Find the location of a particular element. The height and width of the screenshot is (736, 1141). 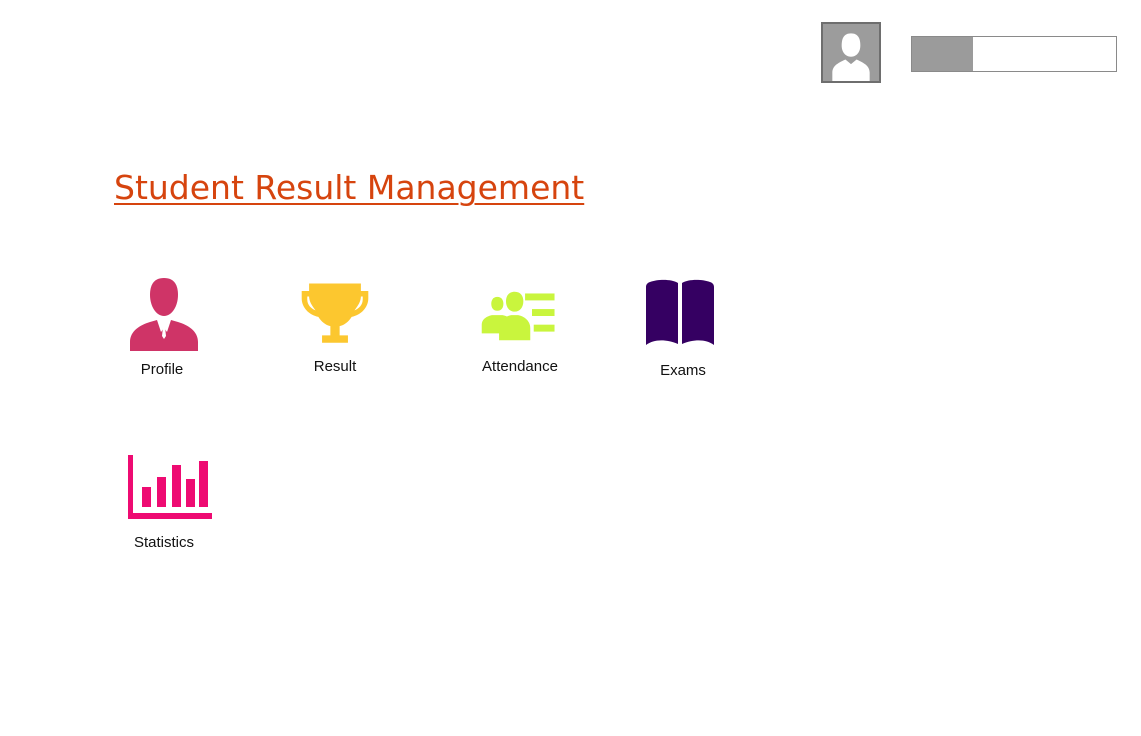

page-title: Student Result Management is located at coordinates (349, 187).